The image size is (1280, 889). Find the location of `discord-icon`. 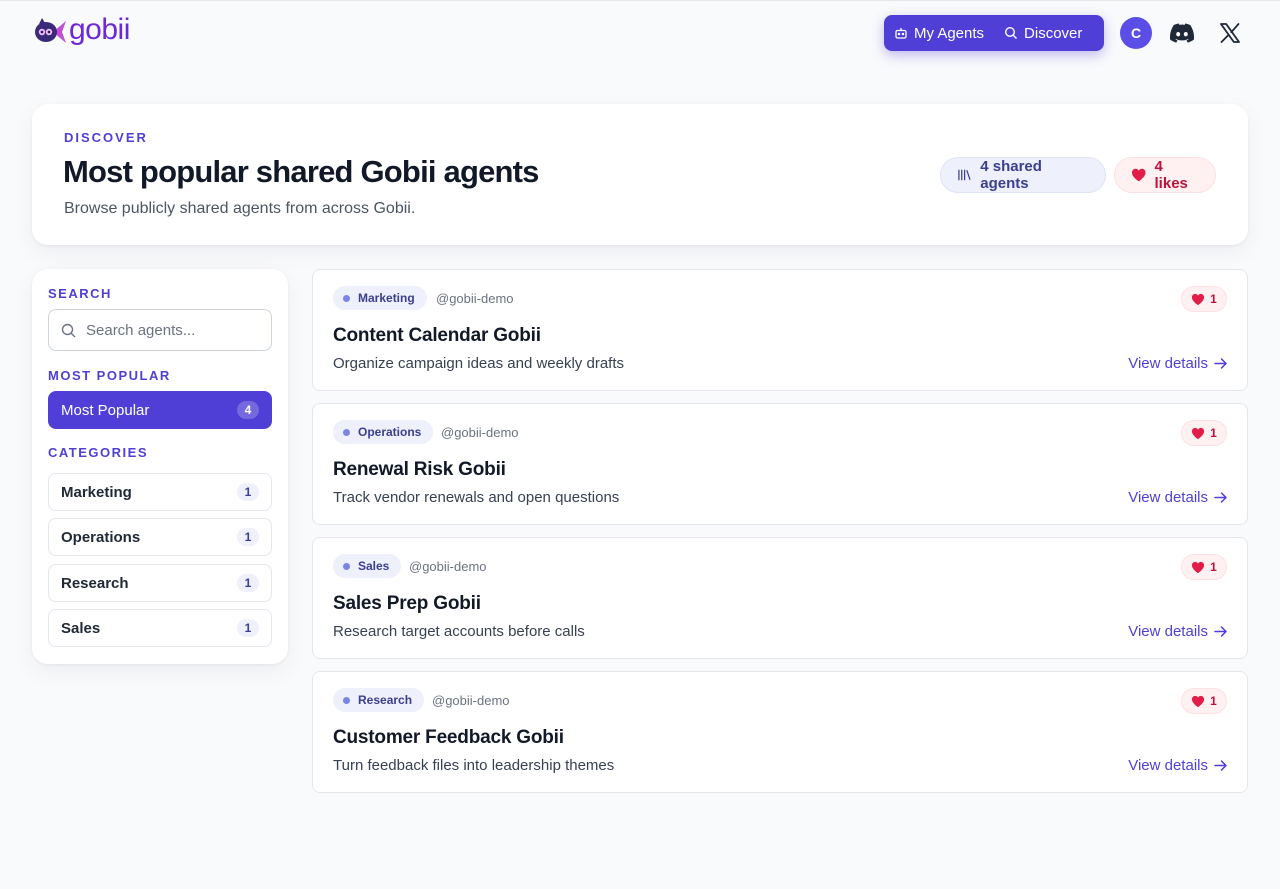

discord-icon is located at coordinates (1182, 33).